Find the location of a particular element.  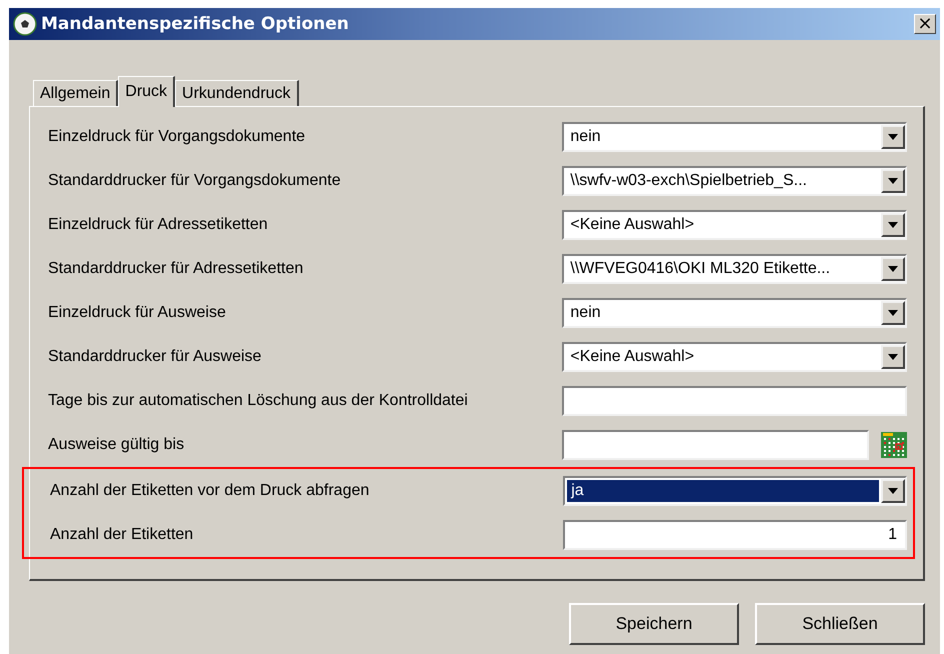

window-title: Mandantenspezifische Optionen is located at coordinates (195, 24).